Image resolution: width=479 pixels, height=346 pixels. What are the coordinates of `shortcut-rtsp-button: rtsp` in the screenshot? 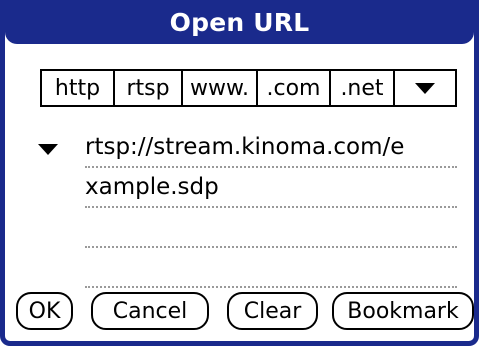 It's located at (149, 88).